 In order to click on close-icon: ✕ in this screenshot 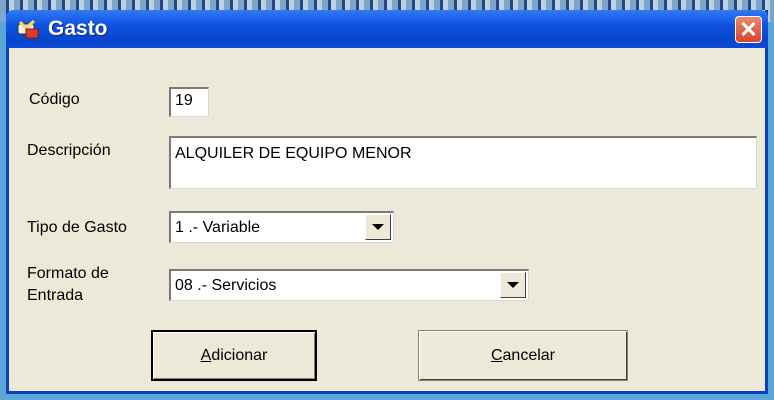, I will do `click(748, 29)`.